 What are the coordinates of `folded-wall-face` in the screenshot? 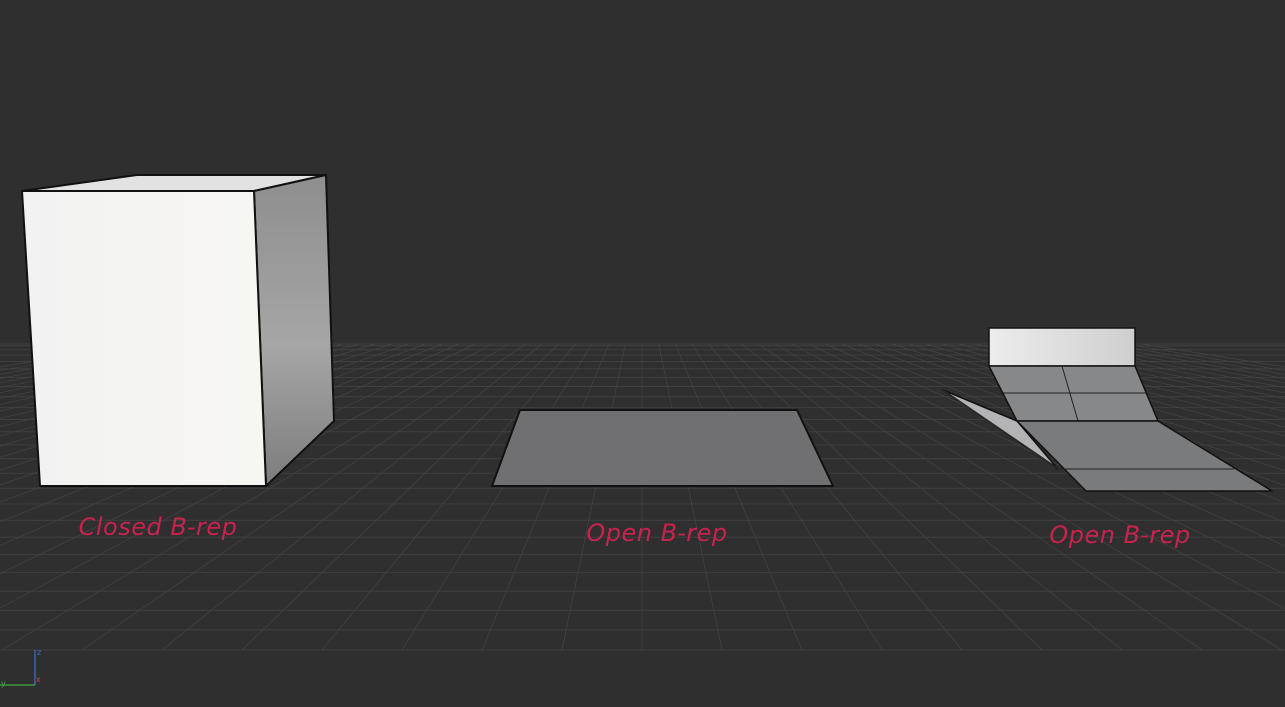 It's located at (1062, 347).